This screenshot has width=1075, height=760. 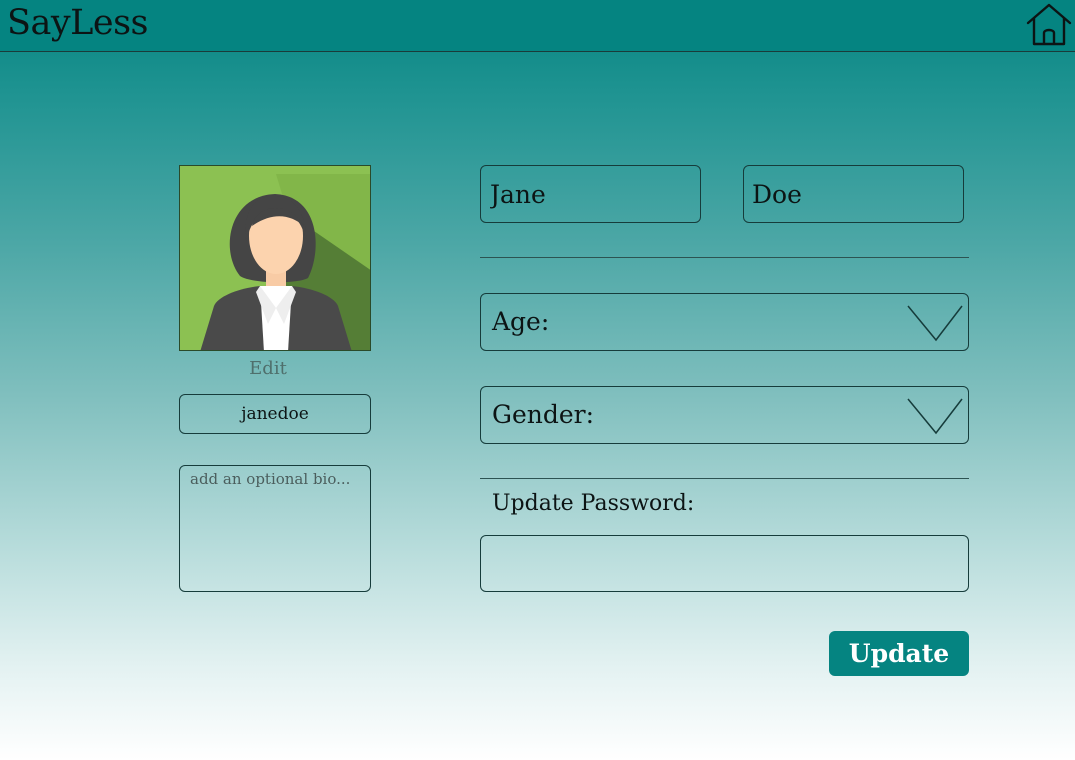 I want to click on app-title: SayLess, so click(x=78, y=23).